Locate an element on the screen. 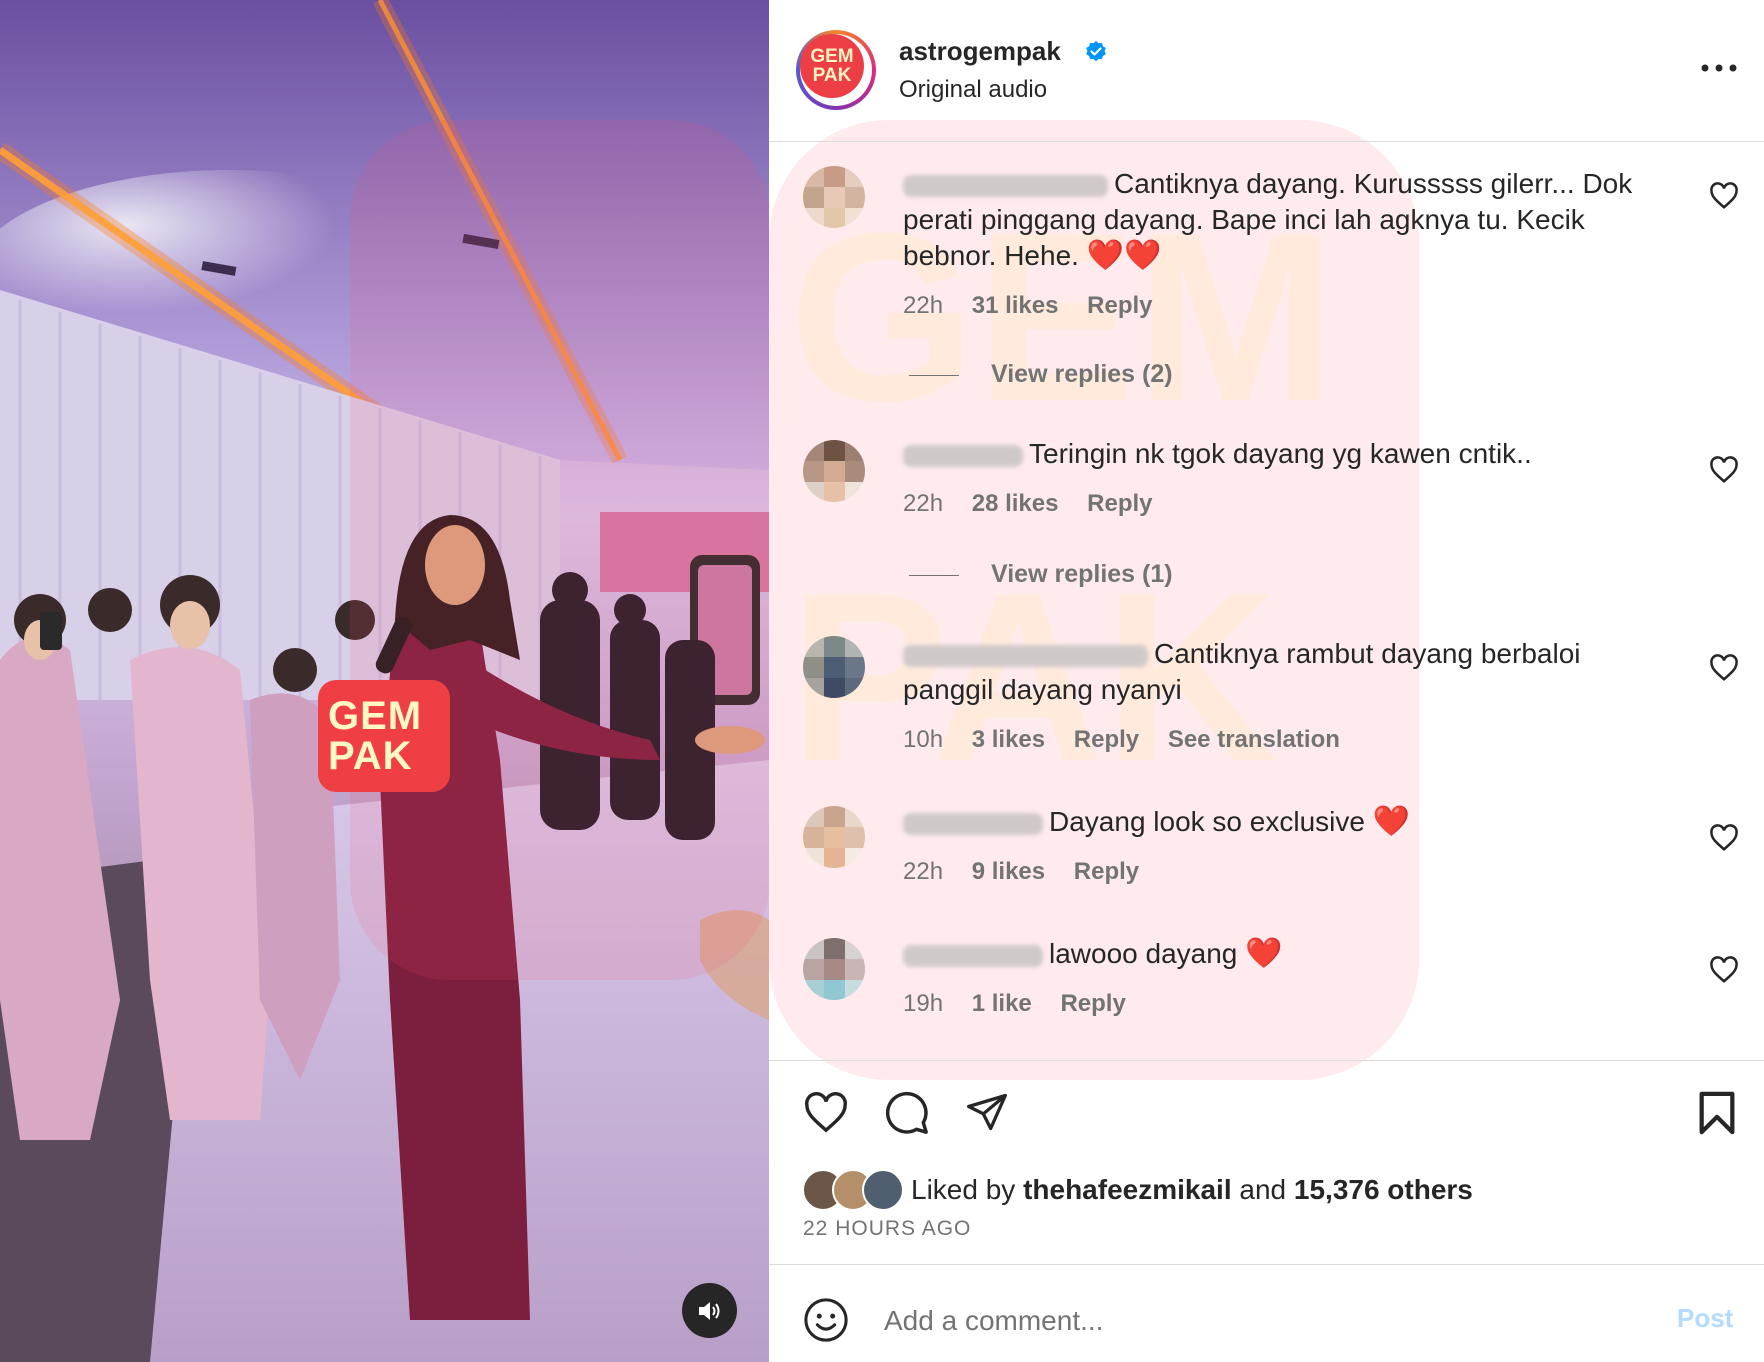 This screenshot has height=1362, width=1764. comment-meta: 22h 28 likes Reply is located at coordinates (1039, 504).